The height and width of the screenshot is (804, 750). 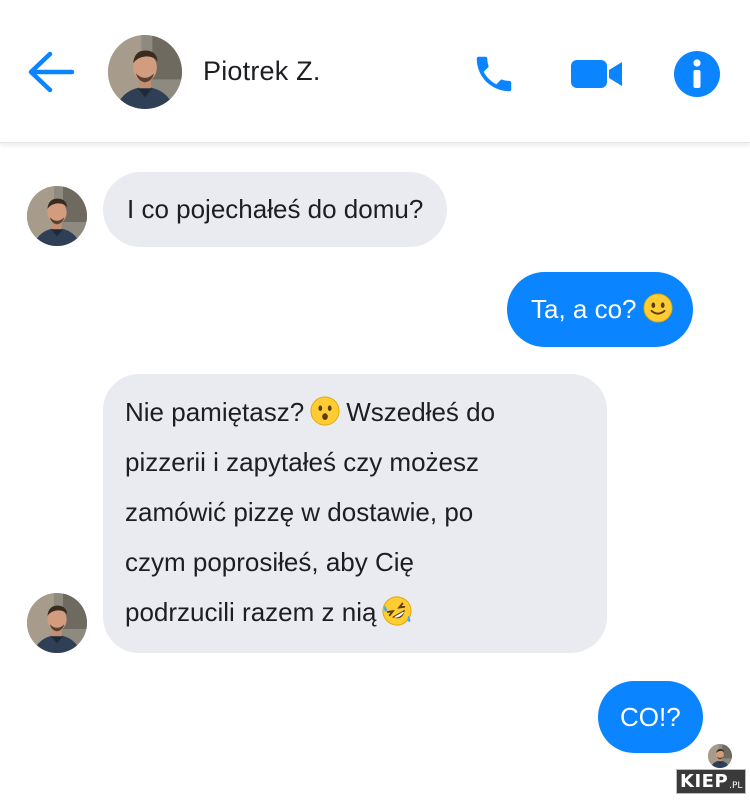 What do you see at coordinates (325, 411) in the screenshot?
I see `hushed-face-icon` at bounding box center [325, 411].